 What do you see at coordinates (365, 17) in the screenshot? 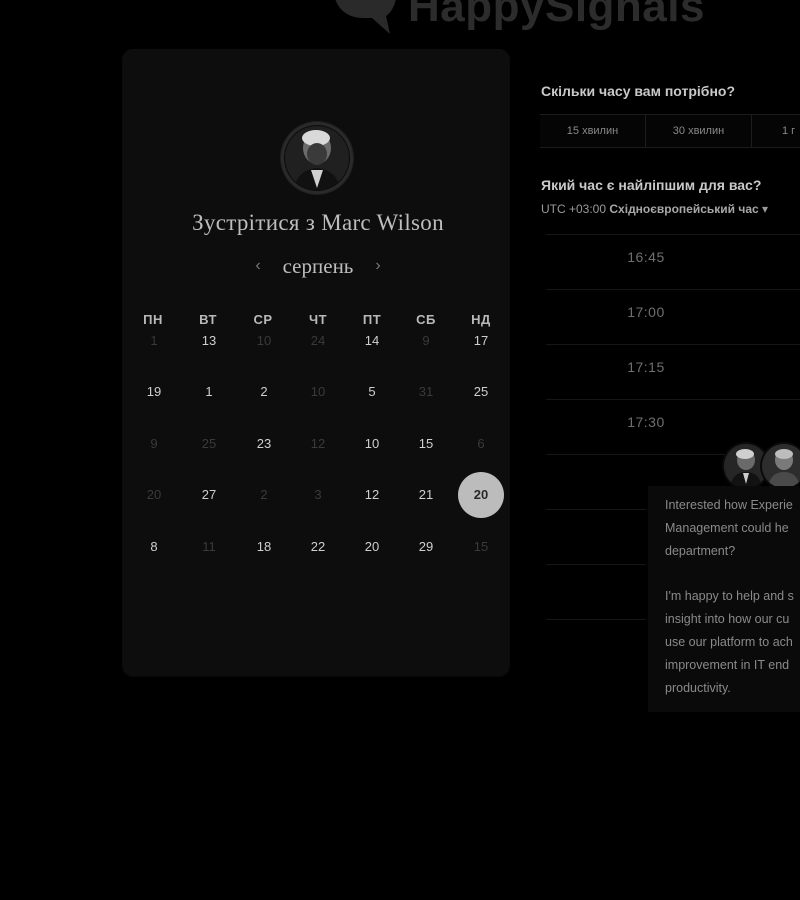
I see `speech-bubble-heart-icon` at bounding box center [365, 17].